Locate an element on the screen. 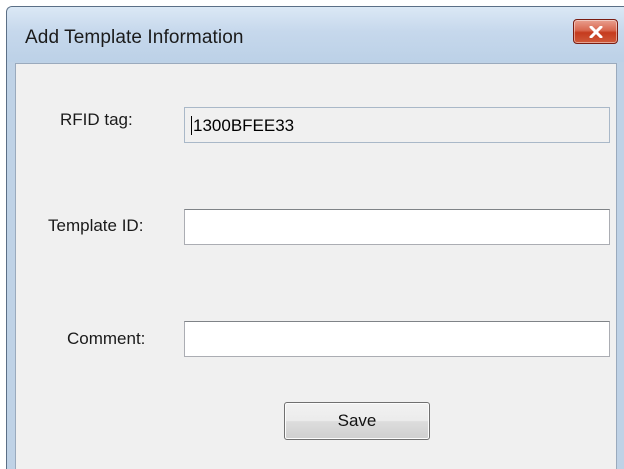  close-button is located at coordinates (595, 31).